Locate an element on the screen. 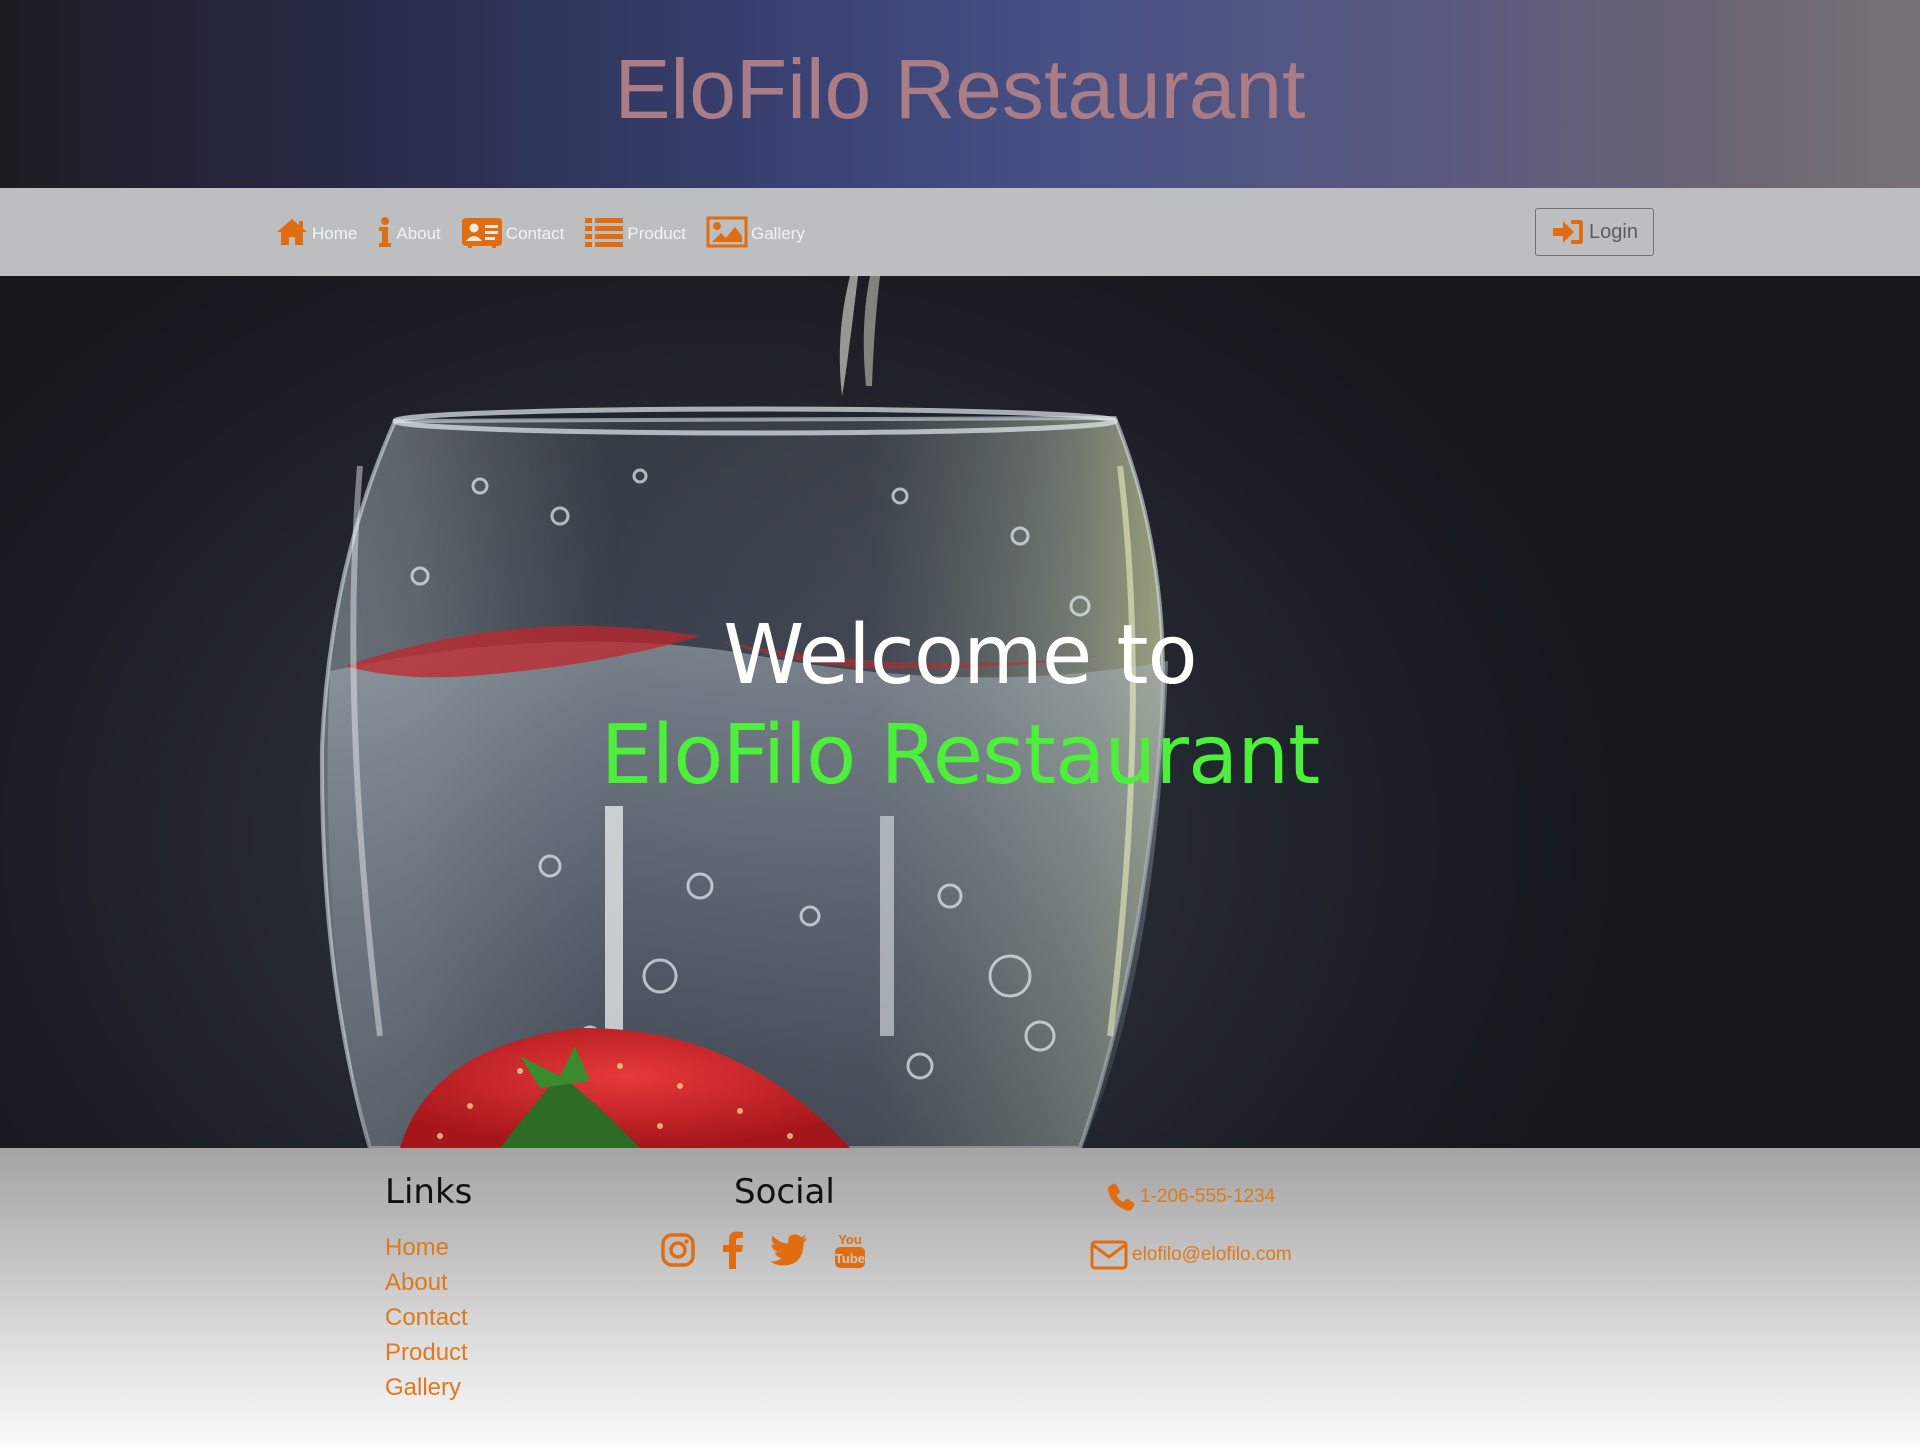 This screenshot has width=1920, height=1445. nav-label-gallery: Gallery is located at coordinates (777, 233).